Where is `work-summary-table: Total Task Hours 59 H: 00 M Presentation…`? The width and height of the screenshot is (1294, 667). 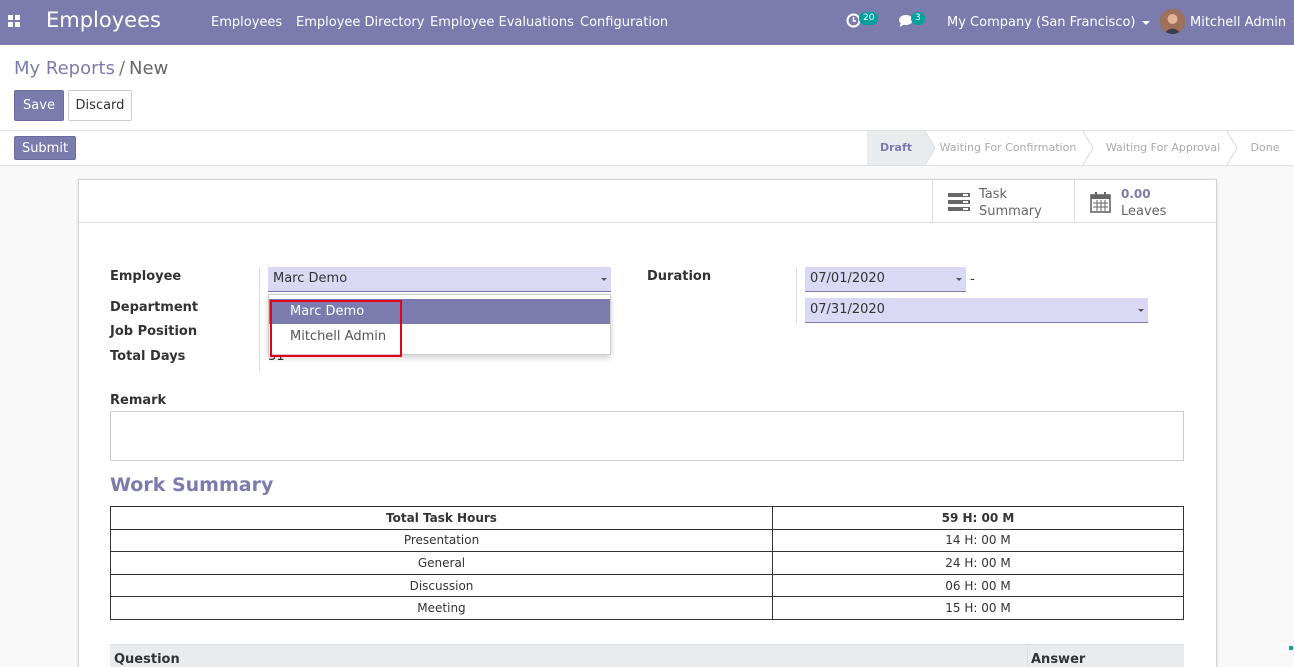
work-summary-table: Total Task Hours 59 H: 00 M Presentation… is located at coordinates (647, 563).